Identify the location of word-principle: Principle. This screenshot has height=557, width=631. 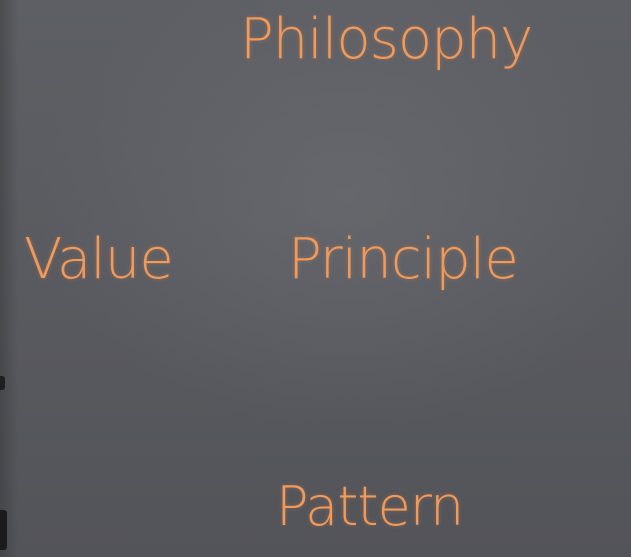
(403, 259).